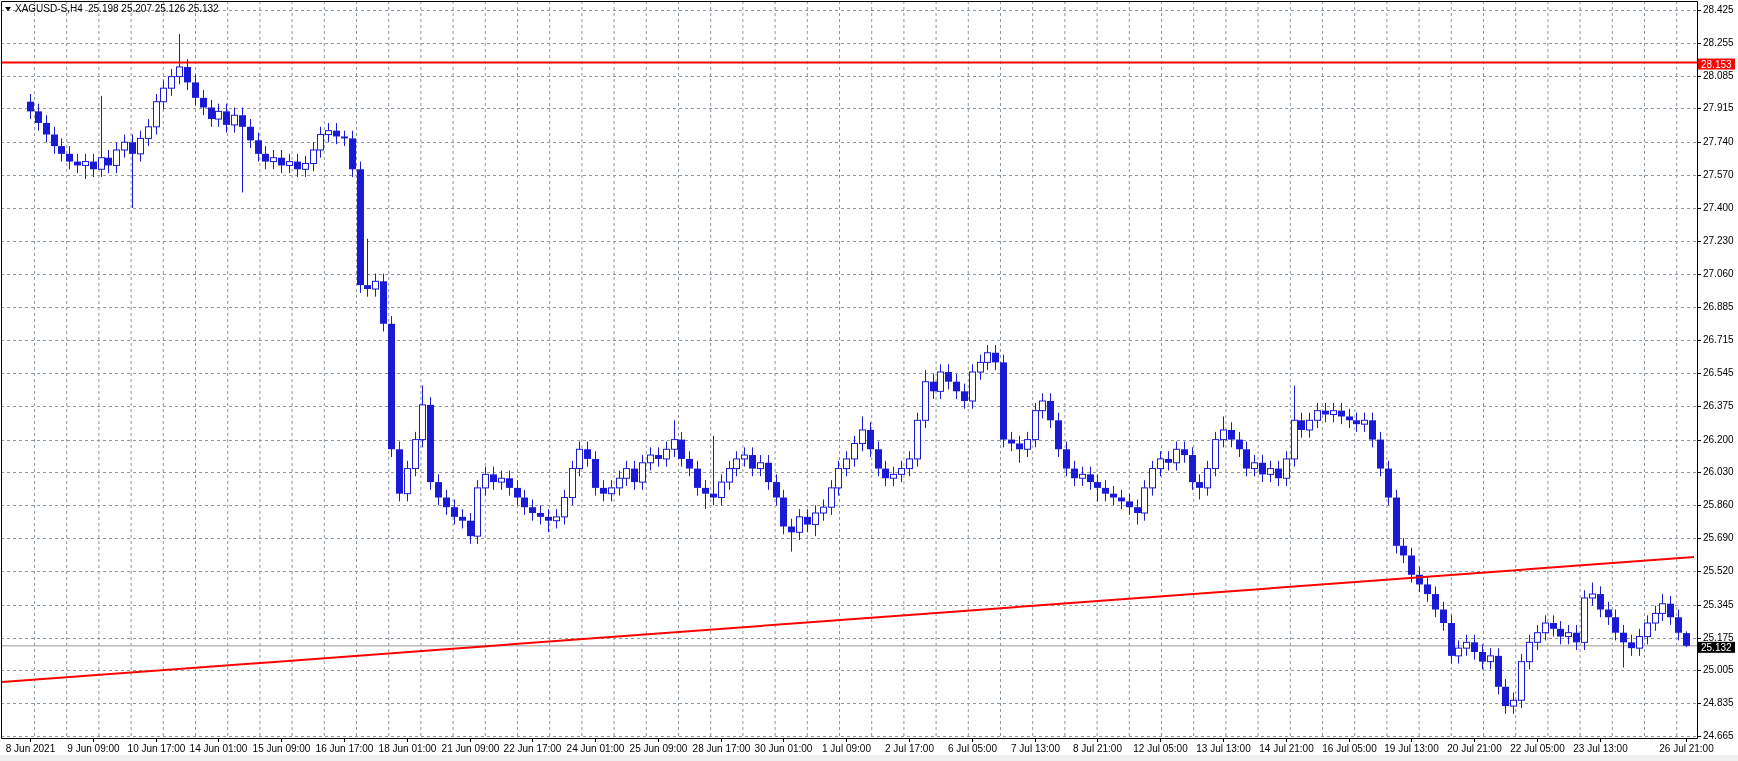 This screenshot has width=1738, height=761. What do you see at coordinates (1718, 637) in the screenshot?
I see `price-tick-label: 25.175` at bounding box center [1718, 637].